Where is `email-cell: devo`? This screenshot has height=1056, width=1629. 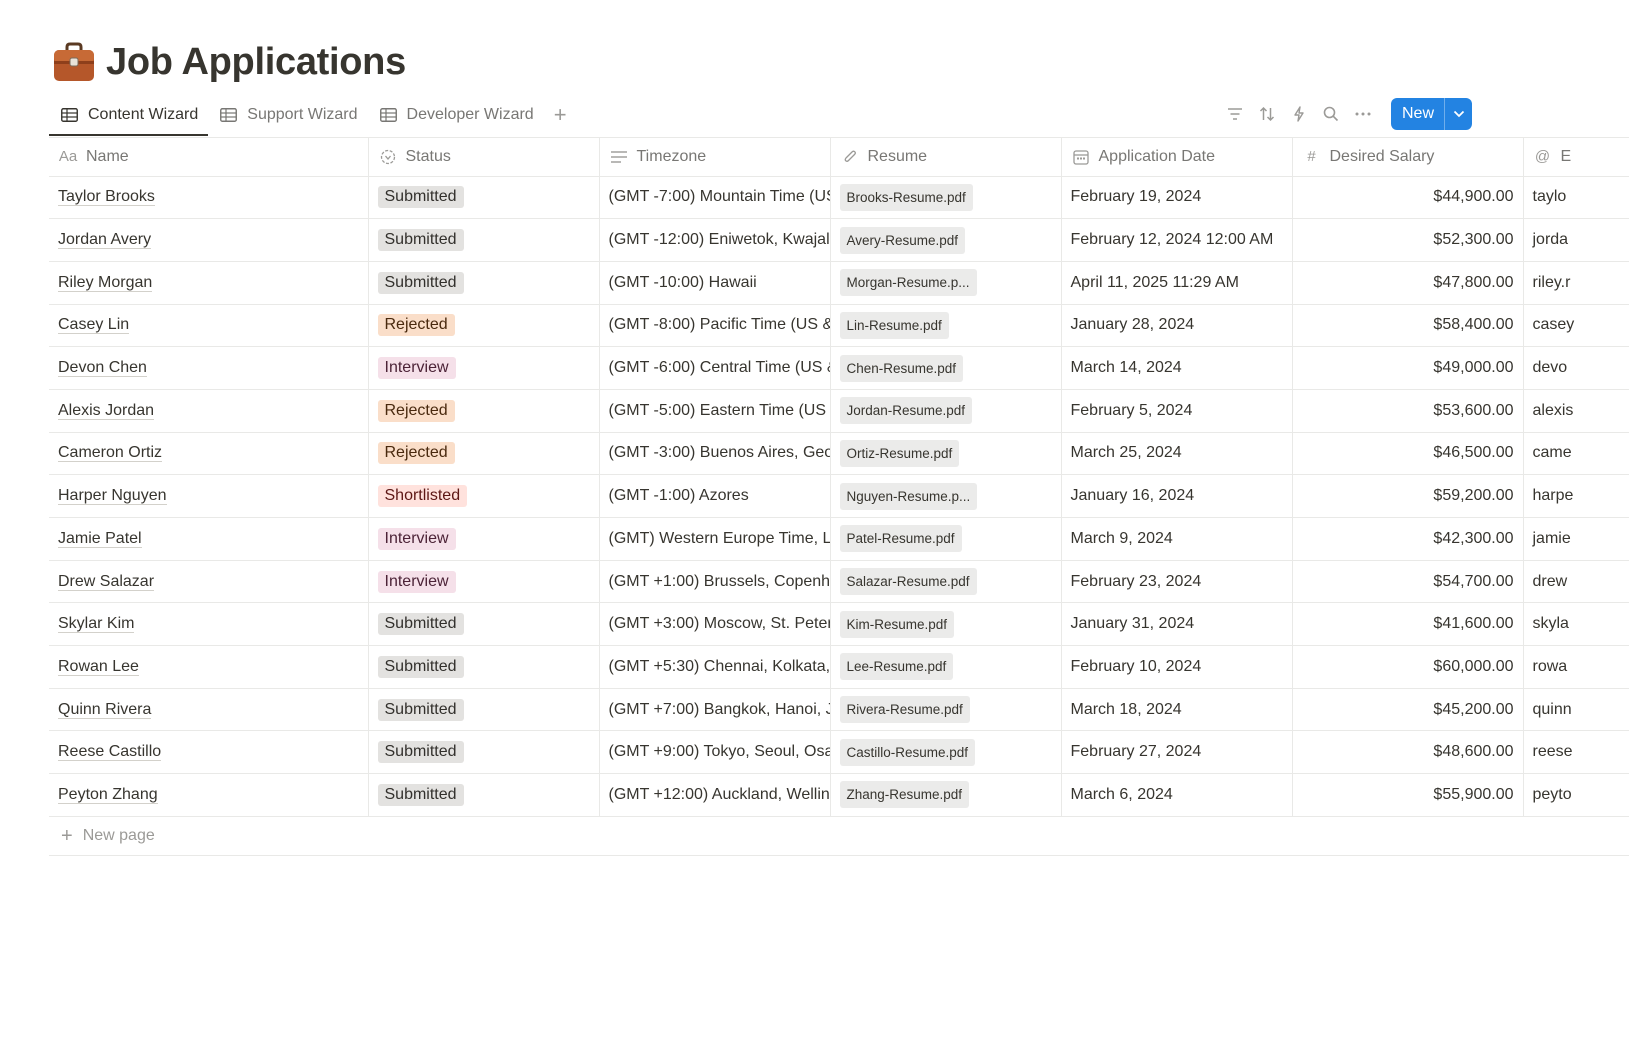
email-cell: devo is located at coordinates (1576, 368).